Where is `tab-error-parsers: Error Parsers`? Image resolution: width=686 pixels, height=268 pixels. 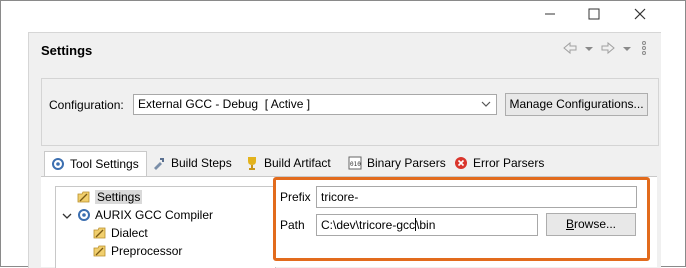
tab-error-parsers: Error Parsers is located at coordinates (499, 163).